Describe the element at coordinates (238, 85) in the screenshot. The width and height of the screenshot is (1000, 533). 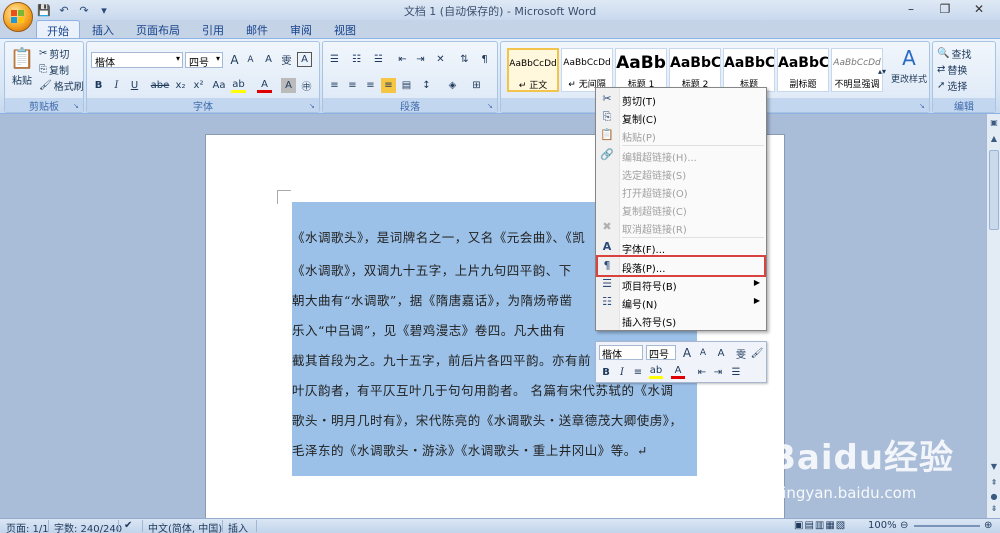
I see `highlight-color-button: ab` at that location.